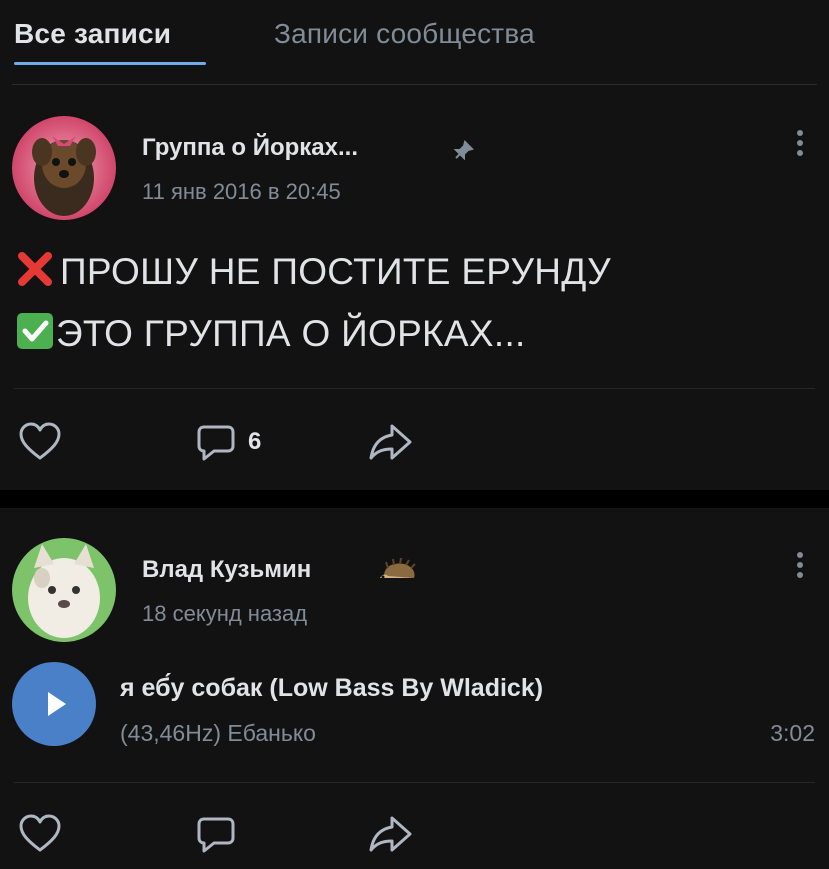  Describe the element at coordinates (35, 273) in the screenshot. I see `red-cross-icon` at that location.